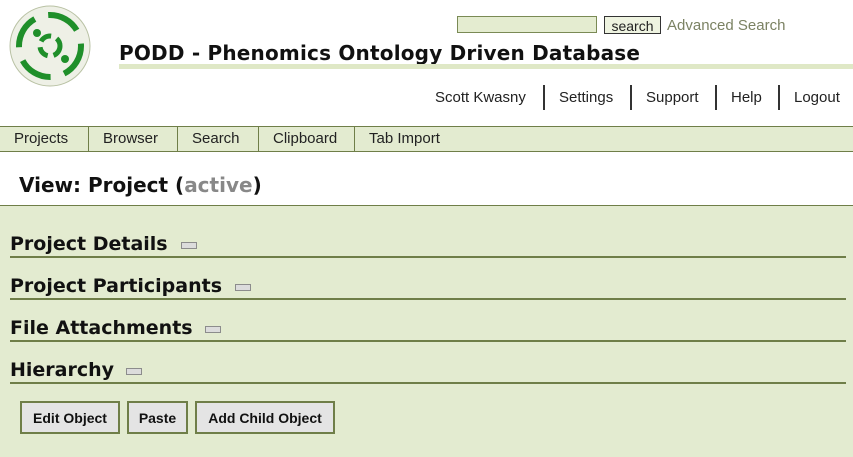  I want to click on section-title: Hierarchy, so click(62, 370).